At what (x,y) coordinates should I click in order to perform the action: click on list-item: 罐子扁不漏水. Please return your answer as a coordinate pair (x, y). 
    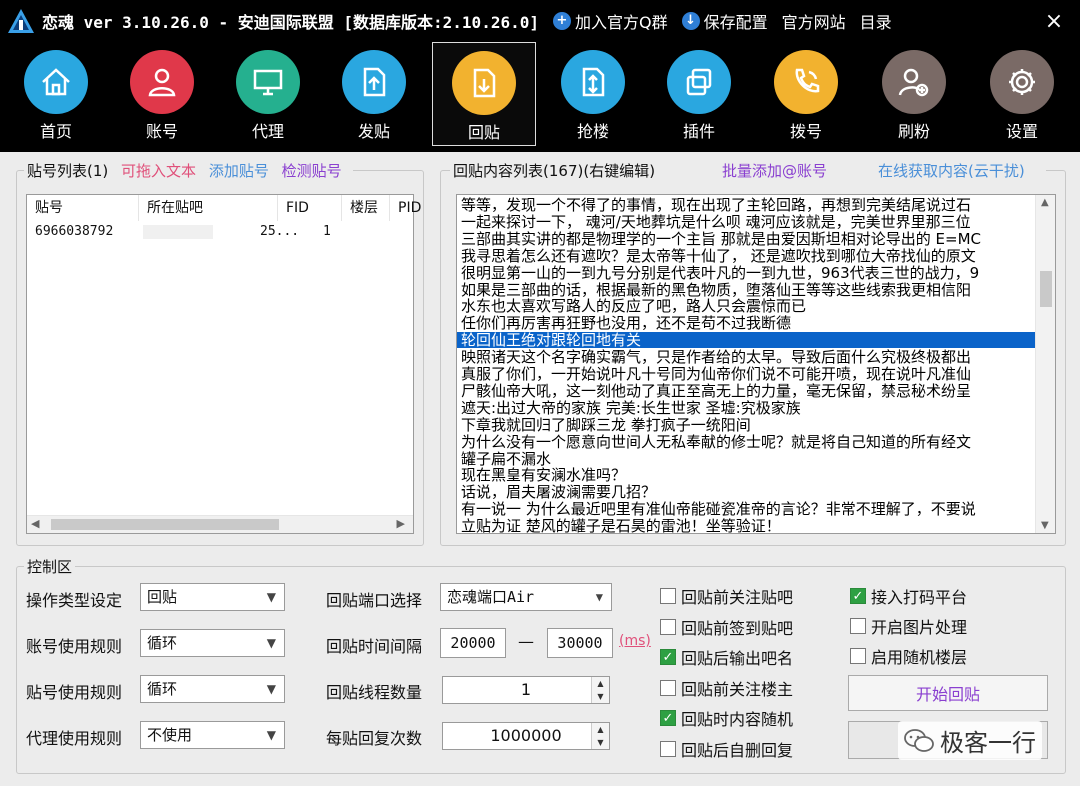
    Looking at the image, I should click on (506, 459).